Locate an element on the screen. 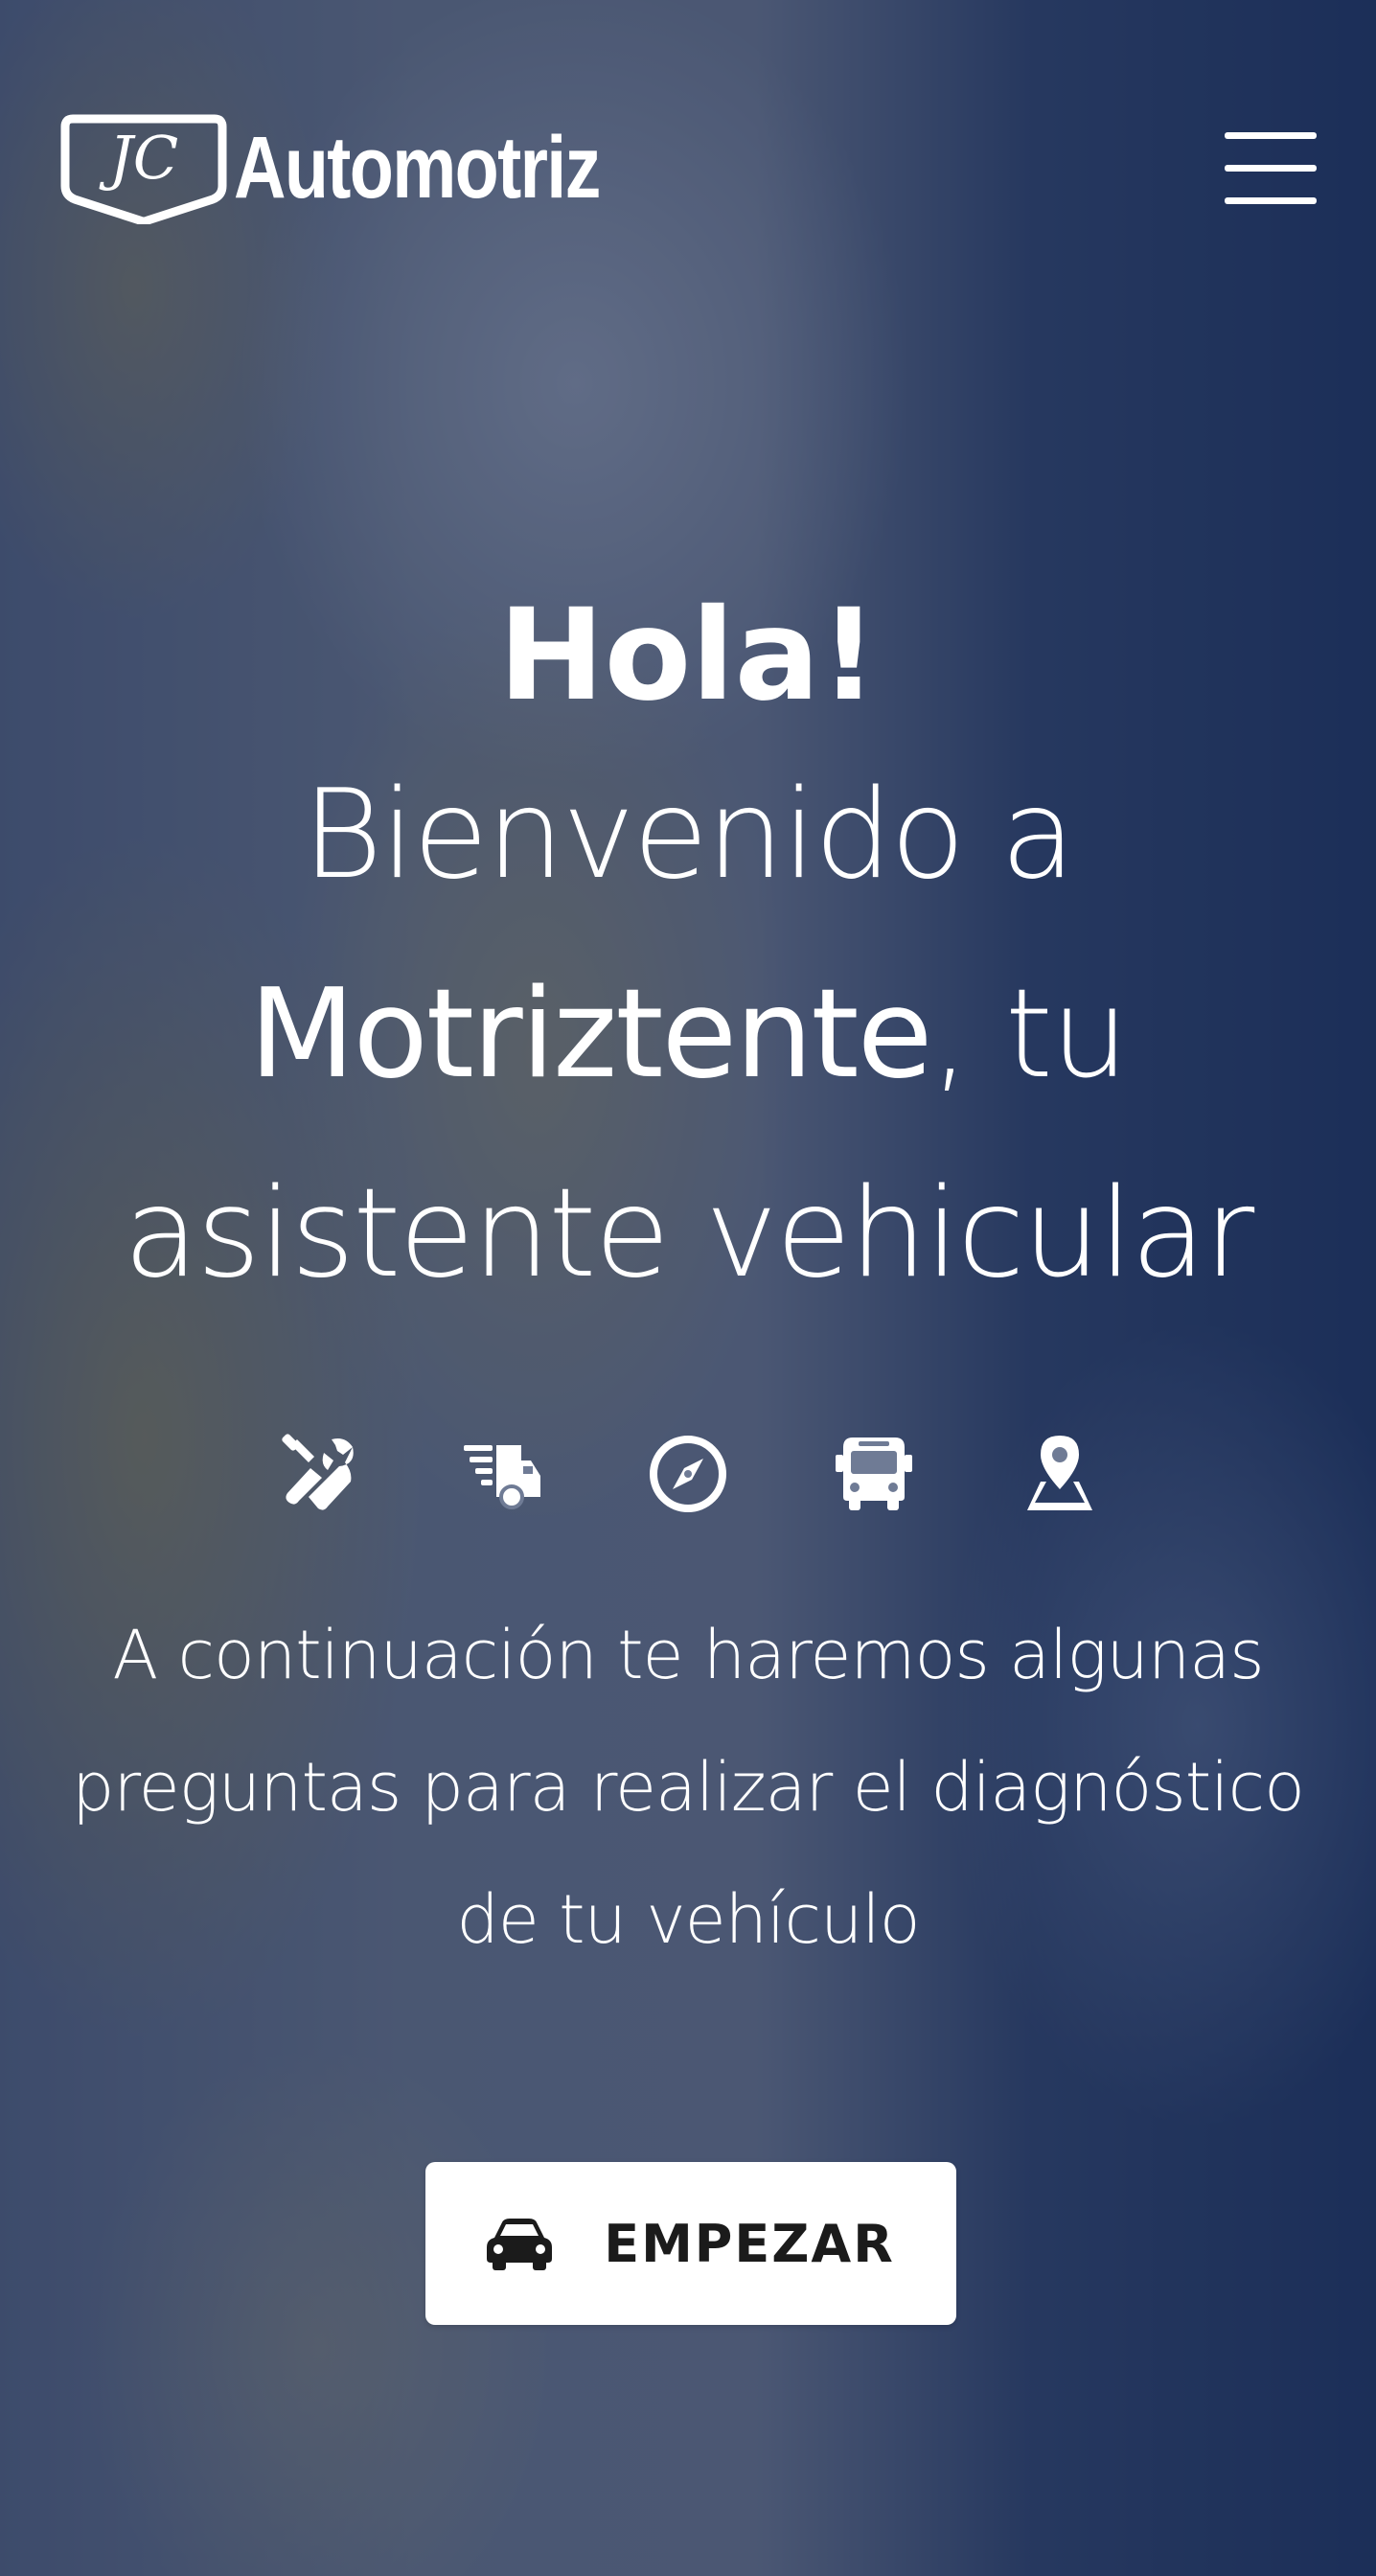  service-icons-row is located at coordinates (688, 1479).